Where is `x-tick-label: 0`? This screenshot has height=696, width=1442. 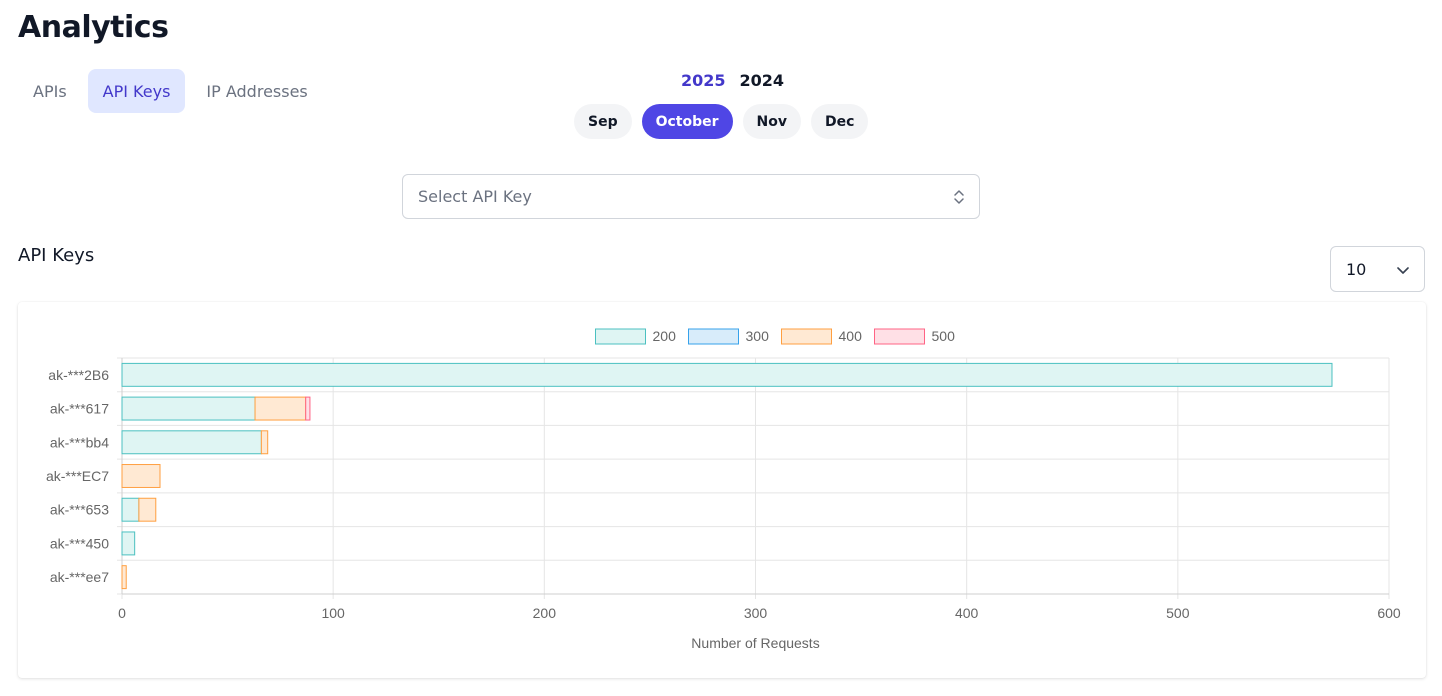
x-tick-label: 0 is located at coordinates (122, 613).